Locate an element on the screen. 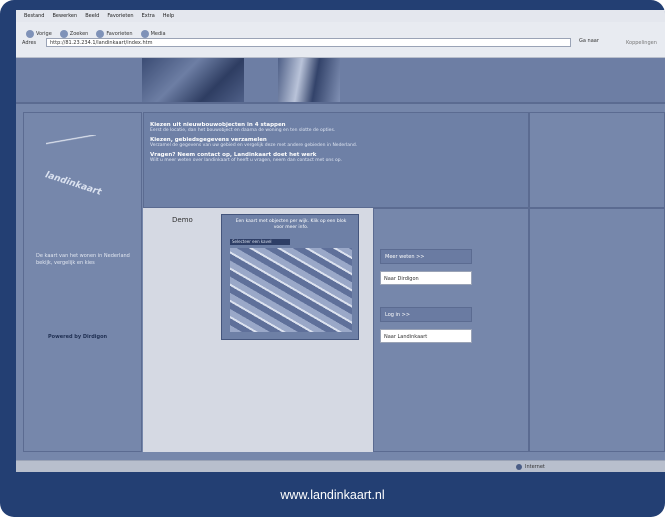 Image resolution: width=665 pixels, height=517 pixels. powered-by-link: Powered by Dirdigon is located at coordinates (77, 337).